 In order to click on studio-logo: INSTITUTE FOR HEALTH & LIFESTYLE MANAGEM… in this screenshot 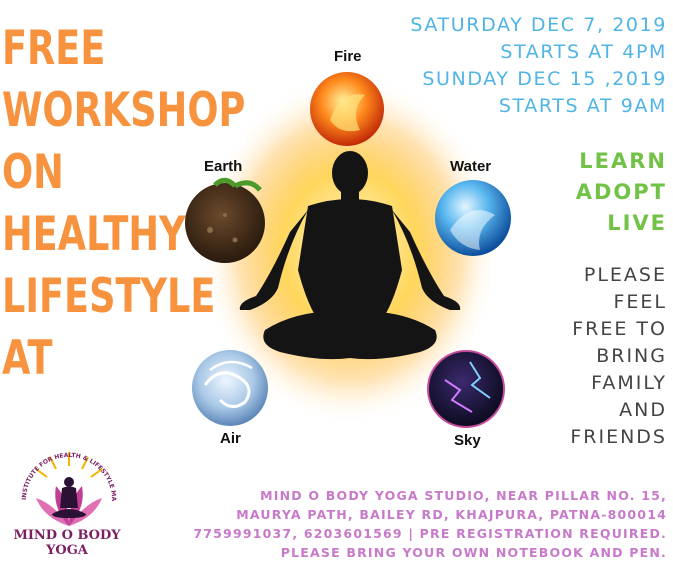, I will do `click(65, 482)`.